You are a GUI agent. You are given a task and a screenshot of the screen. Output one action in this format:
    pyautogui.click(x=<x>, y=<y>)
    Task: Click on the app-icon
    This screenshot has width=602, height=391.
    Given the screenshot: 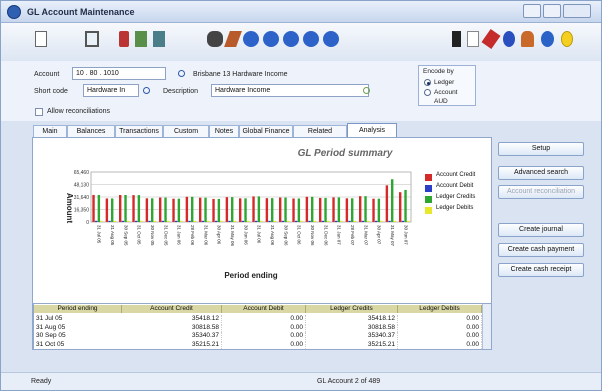 What is the action you would take?
    pyautogui.click(x=14, y=12)
    